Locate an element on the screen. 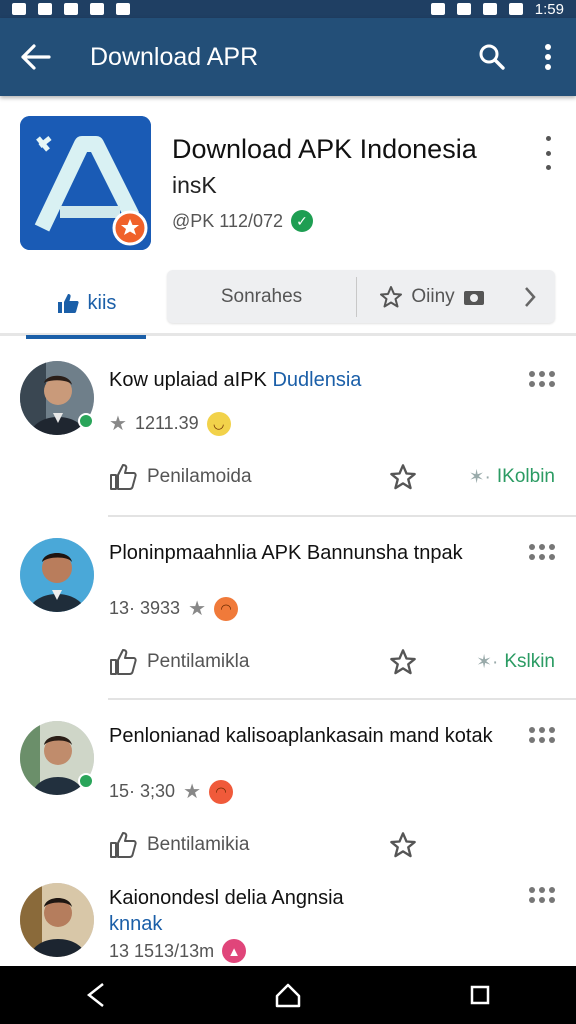  nav-recents-button is located at coordinates (480, 995).